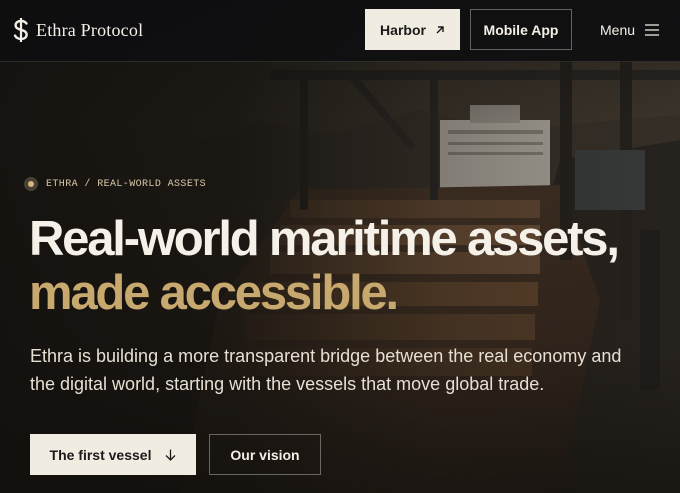 The height and width of the screenshot is (493, 680). I want to click on our-vision-button-label: Our vision, so click(265, 454).